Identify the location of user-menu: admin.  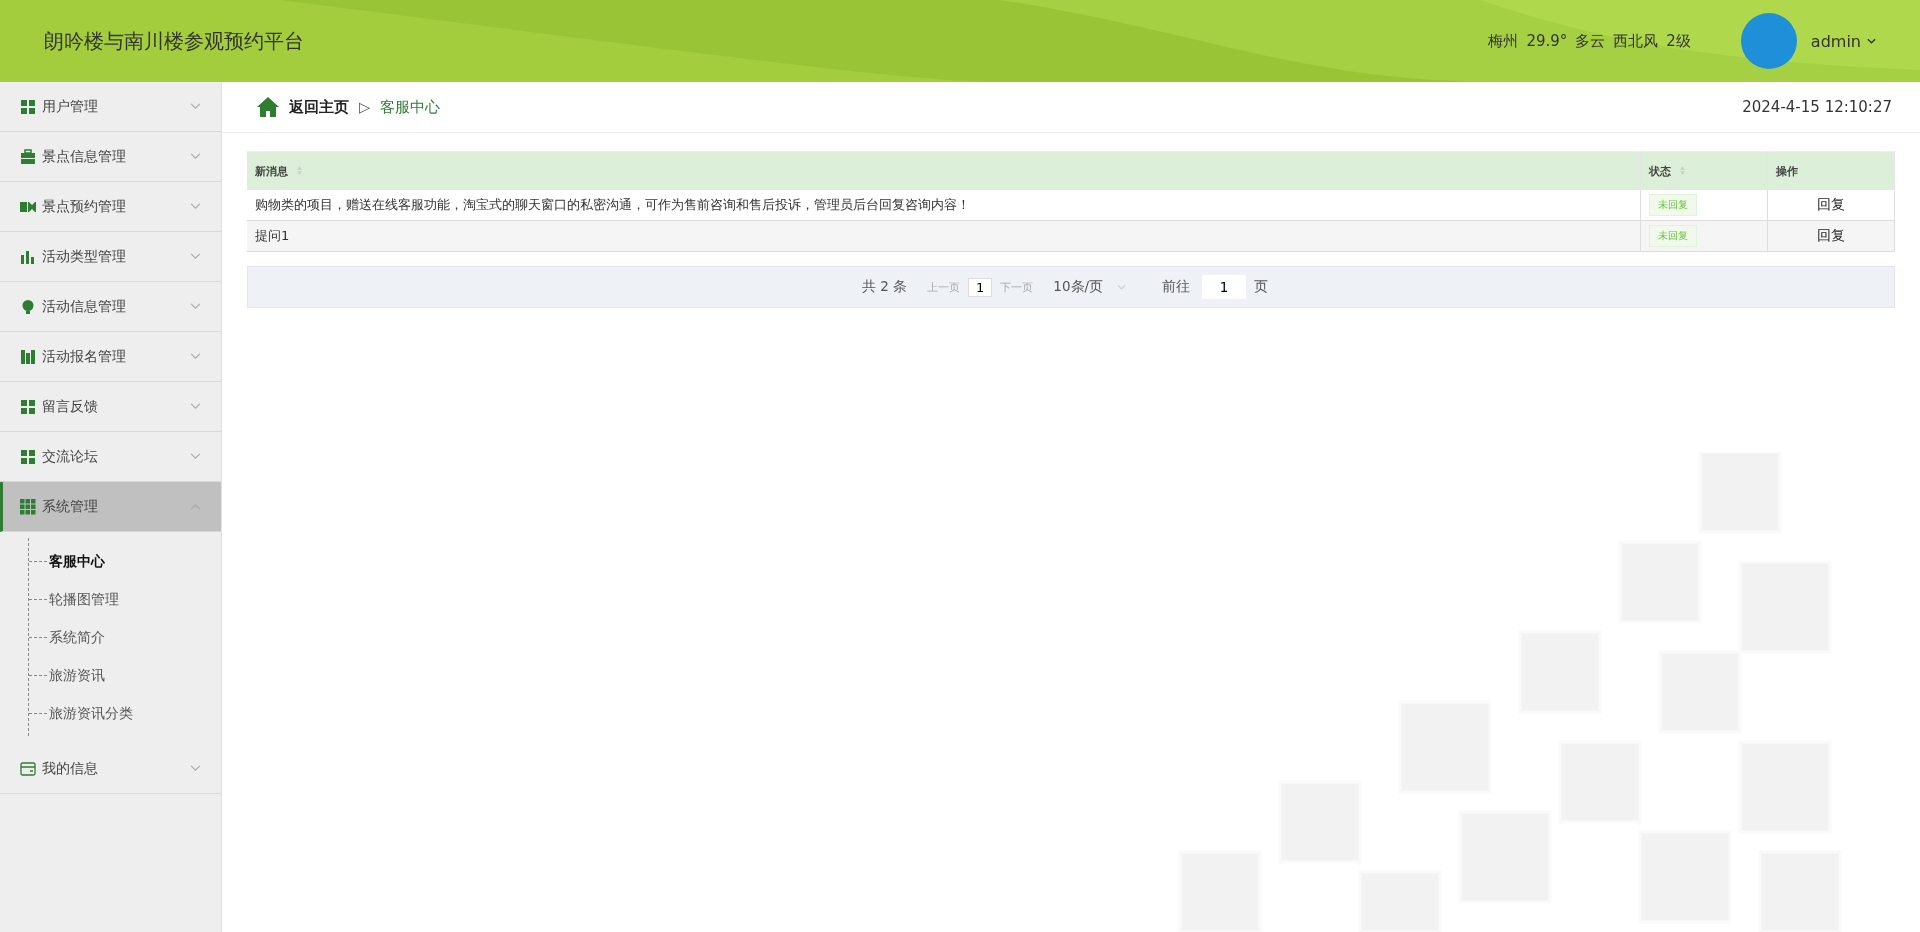
(1843, 41).